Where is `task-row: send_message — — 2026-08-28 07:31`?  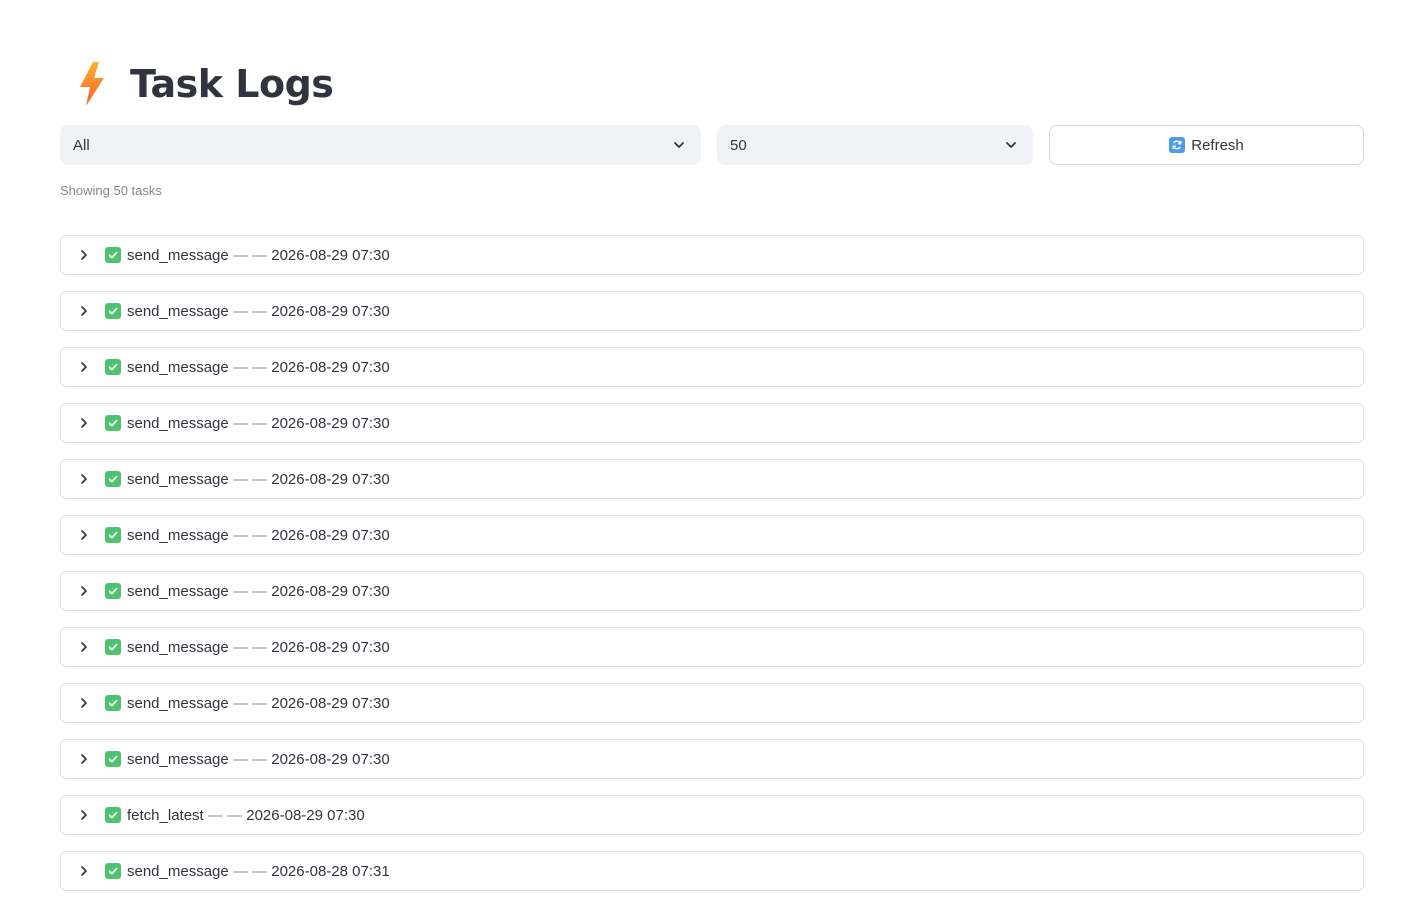
task-row: send_message — — 2026-08-28 07:31 is located at coordinates (712, 871).